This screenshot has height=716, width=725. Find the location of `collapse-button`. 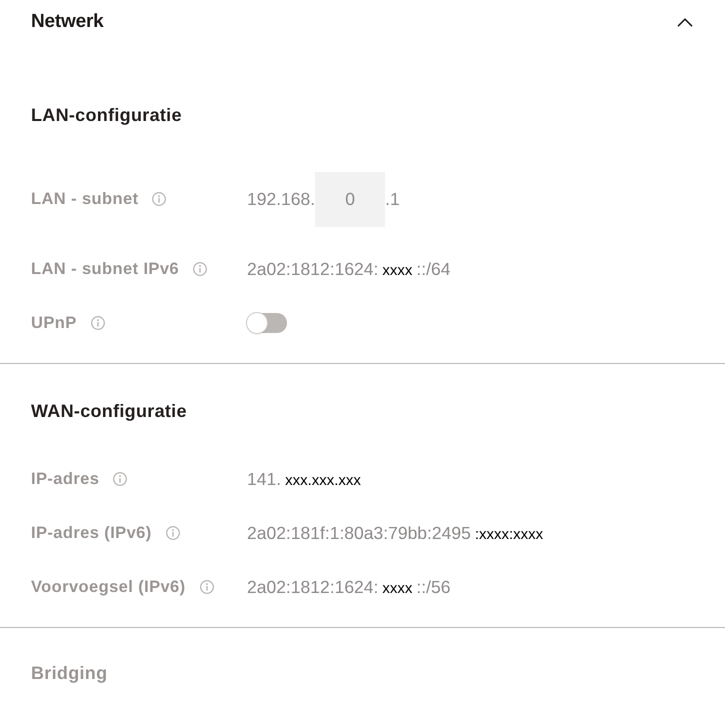

collapse-button is located at coordinates (685, 22).